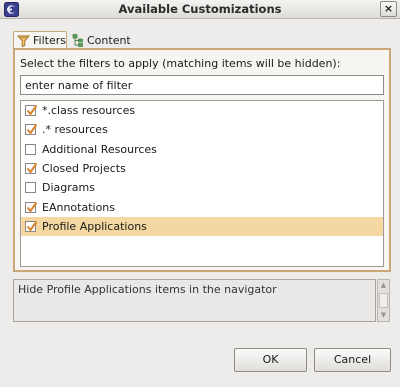 The image size is (400, 387). What do you see at coordinates (202, 129) in the screenshot?
I see `filter-list-item: .* resources` at bounding box center [202, 129].